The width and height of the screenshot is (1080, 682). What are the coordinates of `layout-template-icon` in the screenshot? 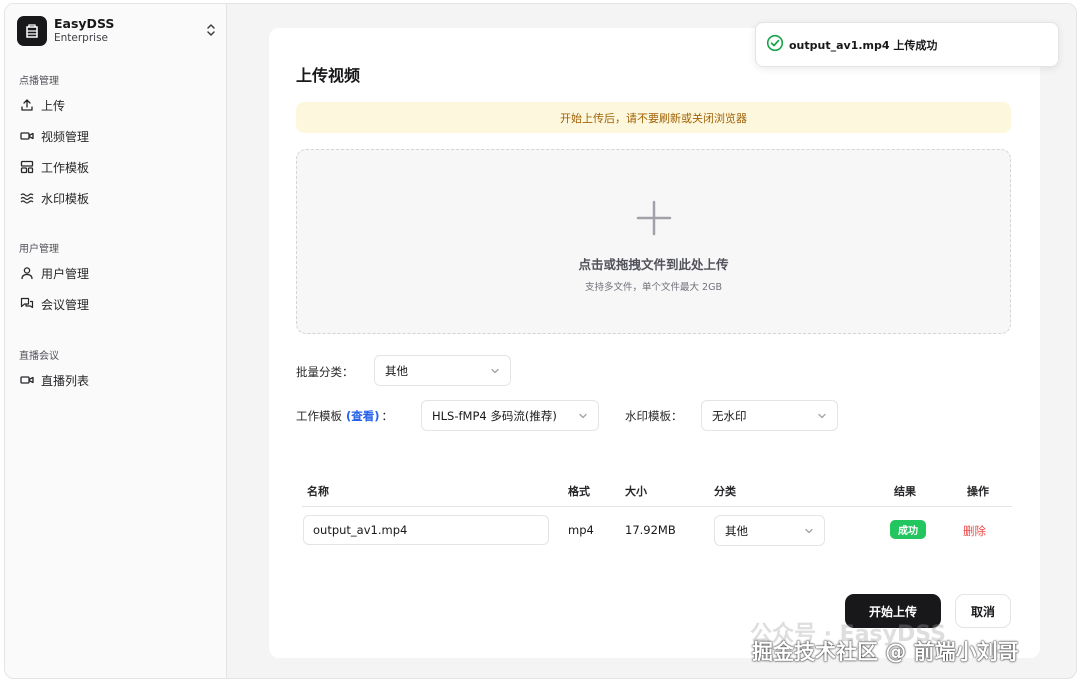 It's located at (27, 167).